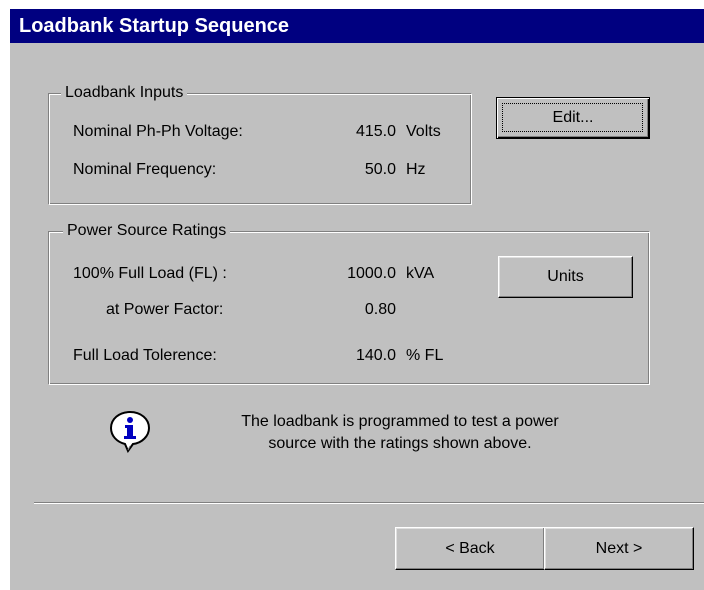 The image size is (704, 590). What do you see at coordinates (400, 443) in the screenshot?
I see `info-message-line2: source with the ratings shown above.` at bounding box center [400, 443].